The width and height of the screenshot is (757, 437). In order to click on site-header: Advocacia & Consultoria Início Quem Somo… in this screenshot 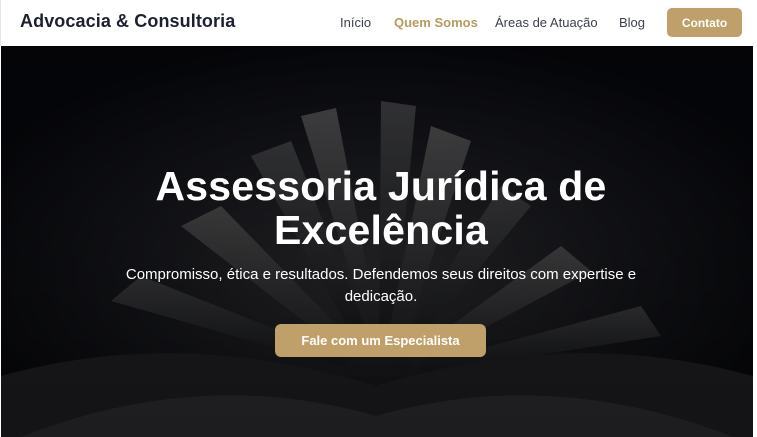, I will do `click(376, 23)`.